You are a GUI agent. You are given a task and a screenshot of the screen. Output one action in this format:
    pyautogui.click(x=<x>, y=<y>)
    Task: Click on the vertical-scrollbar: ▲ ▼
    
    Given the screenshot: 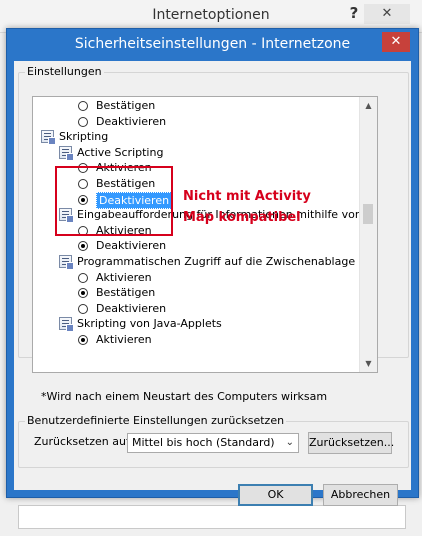 What is the action you would take?
    pyautogui.click(x=368, y=234)
    